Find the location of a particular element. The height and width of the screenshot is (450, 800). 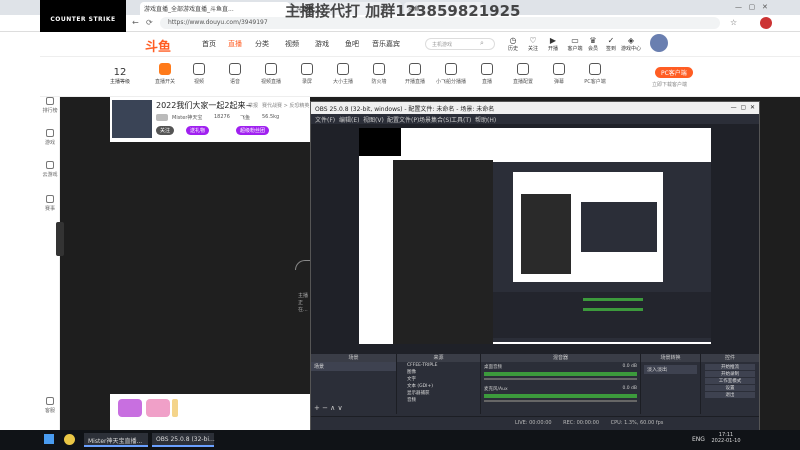

cpu-fps: CPU: 1.3%, 60.00 fps is located at coordinates (637, 423).